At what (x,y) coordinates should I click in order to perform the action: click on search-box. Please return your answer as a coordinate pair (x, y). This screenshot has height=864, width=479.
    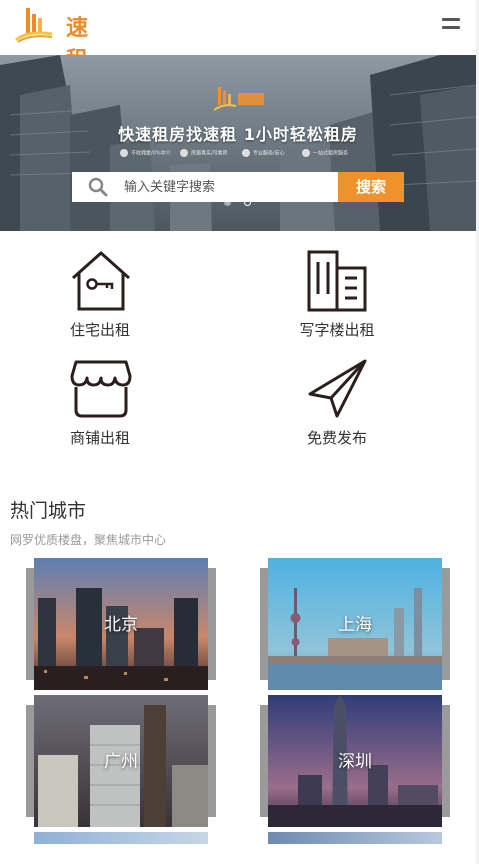
    Looking at the image, I should click on (205, 187).